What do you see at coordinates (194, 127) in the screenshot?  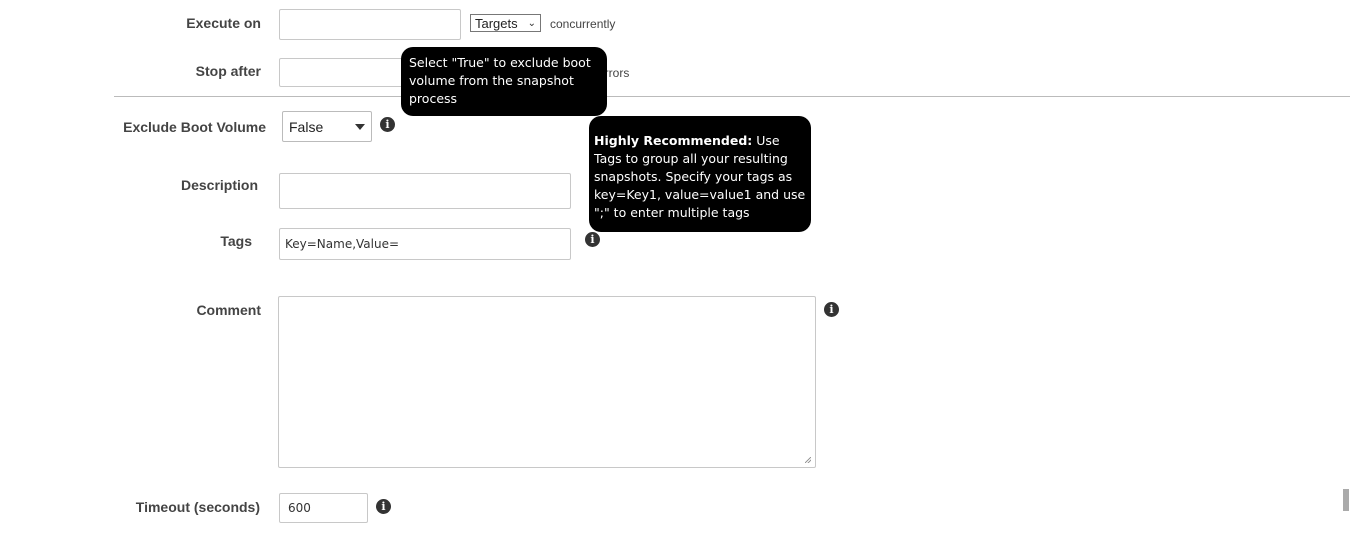 I see `exclude-boot-volume-label: Exclude Boot Volume` at bounding box center [194, 127].